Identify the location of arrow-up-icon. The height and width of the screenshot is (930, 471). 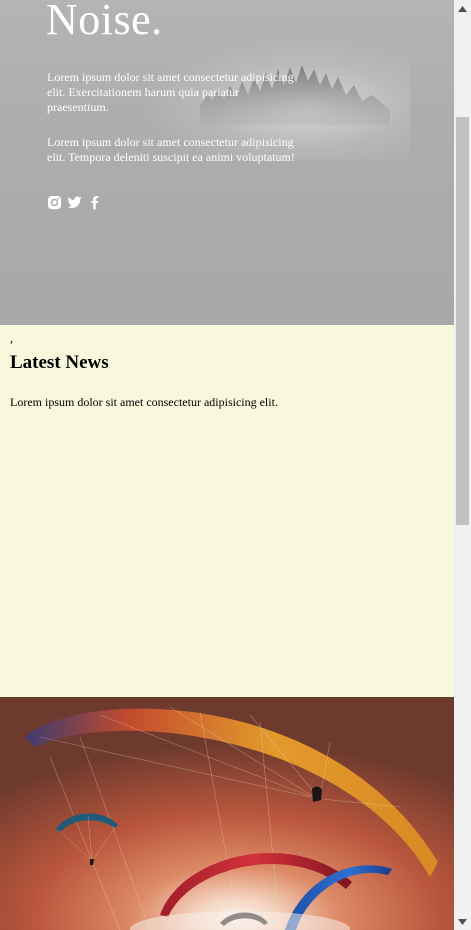
(462, 8).